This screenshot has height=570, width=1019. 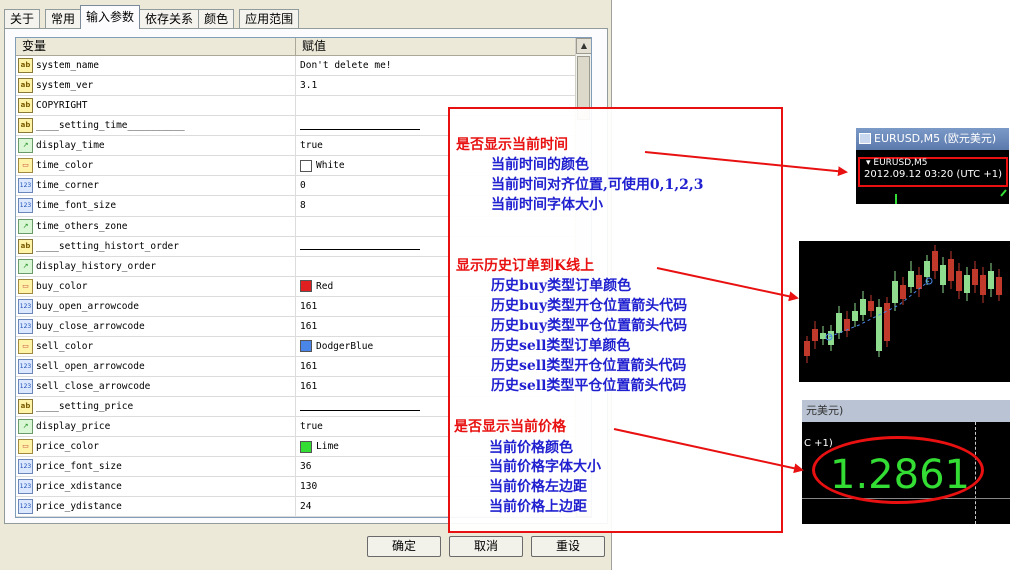 I want to click on parameter-name-cell: 123 sell_open_arrowcode, so click(x=156, y=366).